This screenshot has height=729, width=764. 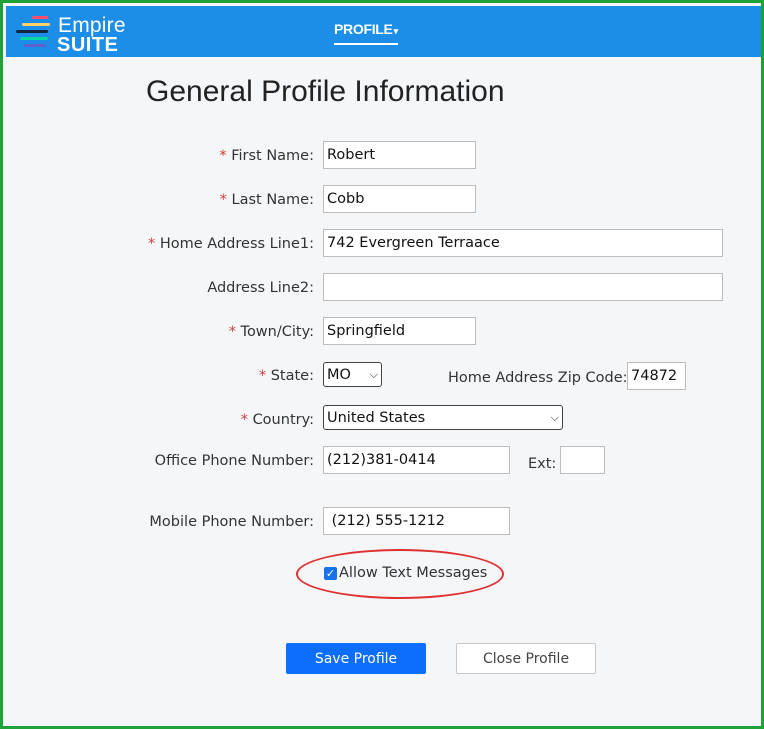 I want to click on country-label: * Country:, so click(x=277, y=420).